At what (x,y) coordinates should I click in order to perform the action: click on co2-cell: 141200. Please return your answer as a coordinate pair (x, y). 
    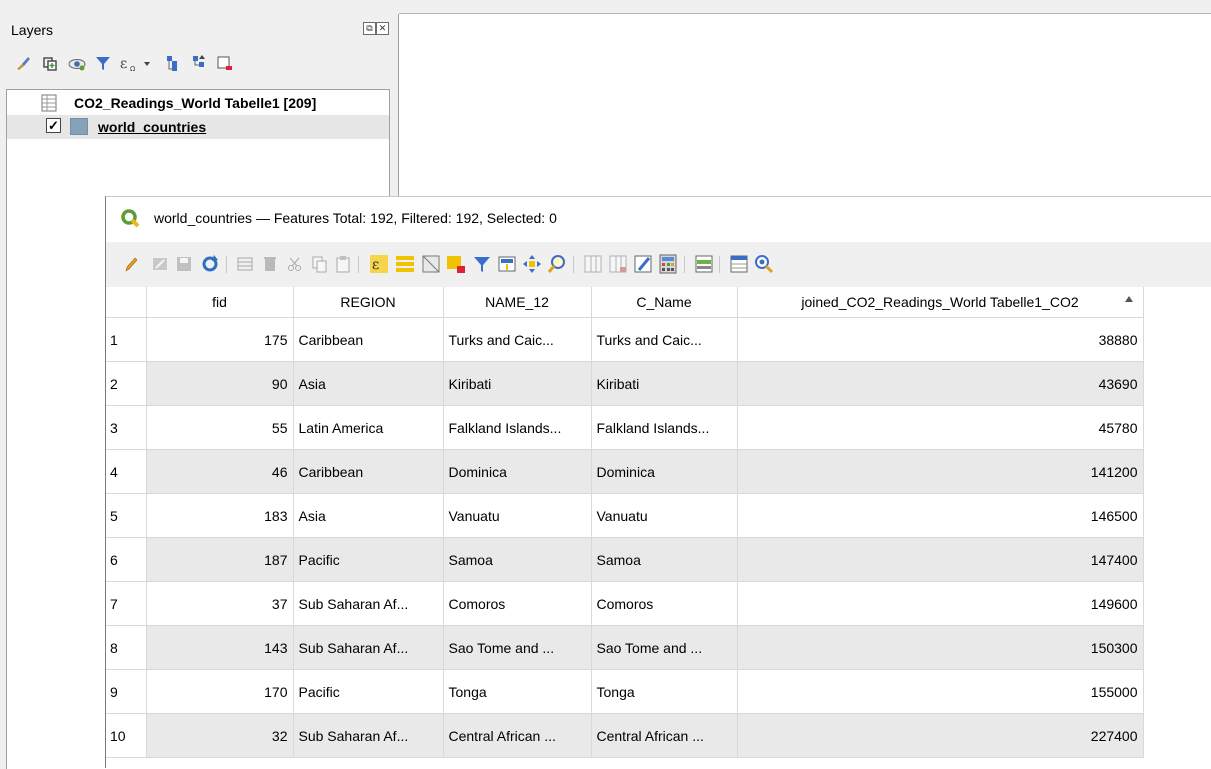
    Looking at the image, I should click on (940, 471).